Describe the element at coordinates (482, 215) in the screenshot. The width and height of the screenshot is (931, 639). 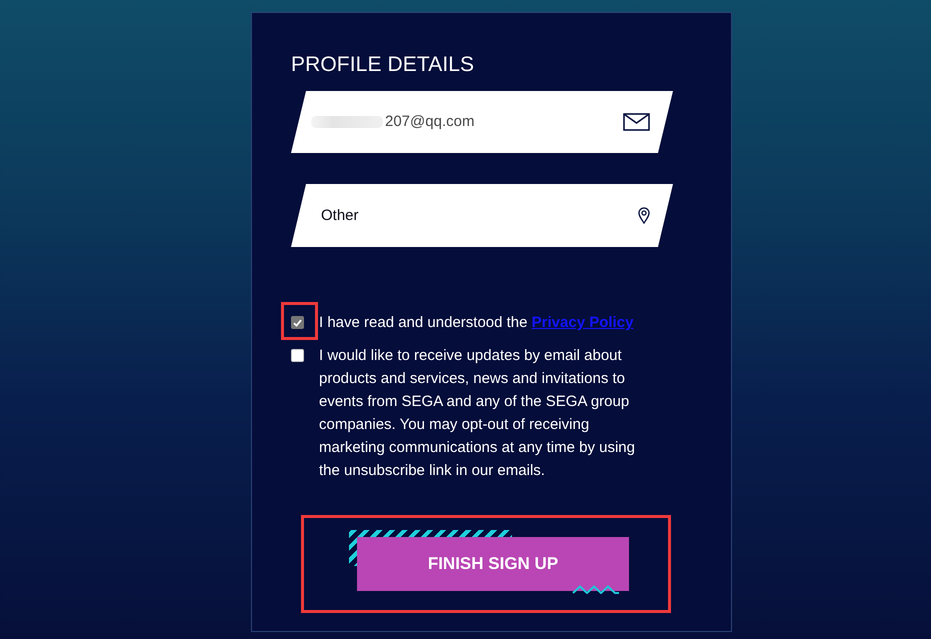
I see `location-field: Other` at that location.